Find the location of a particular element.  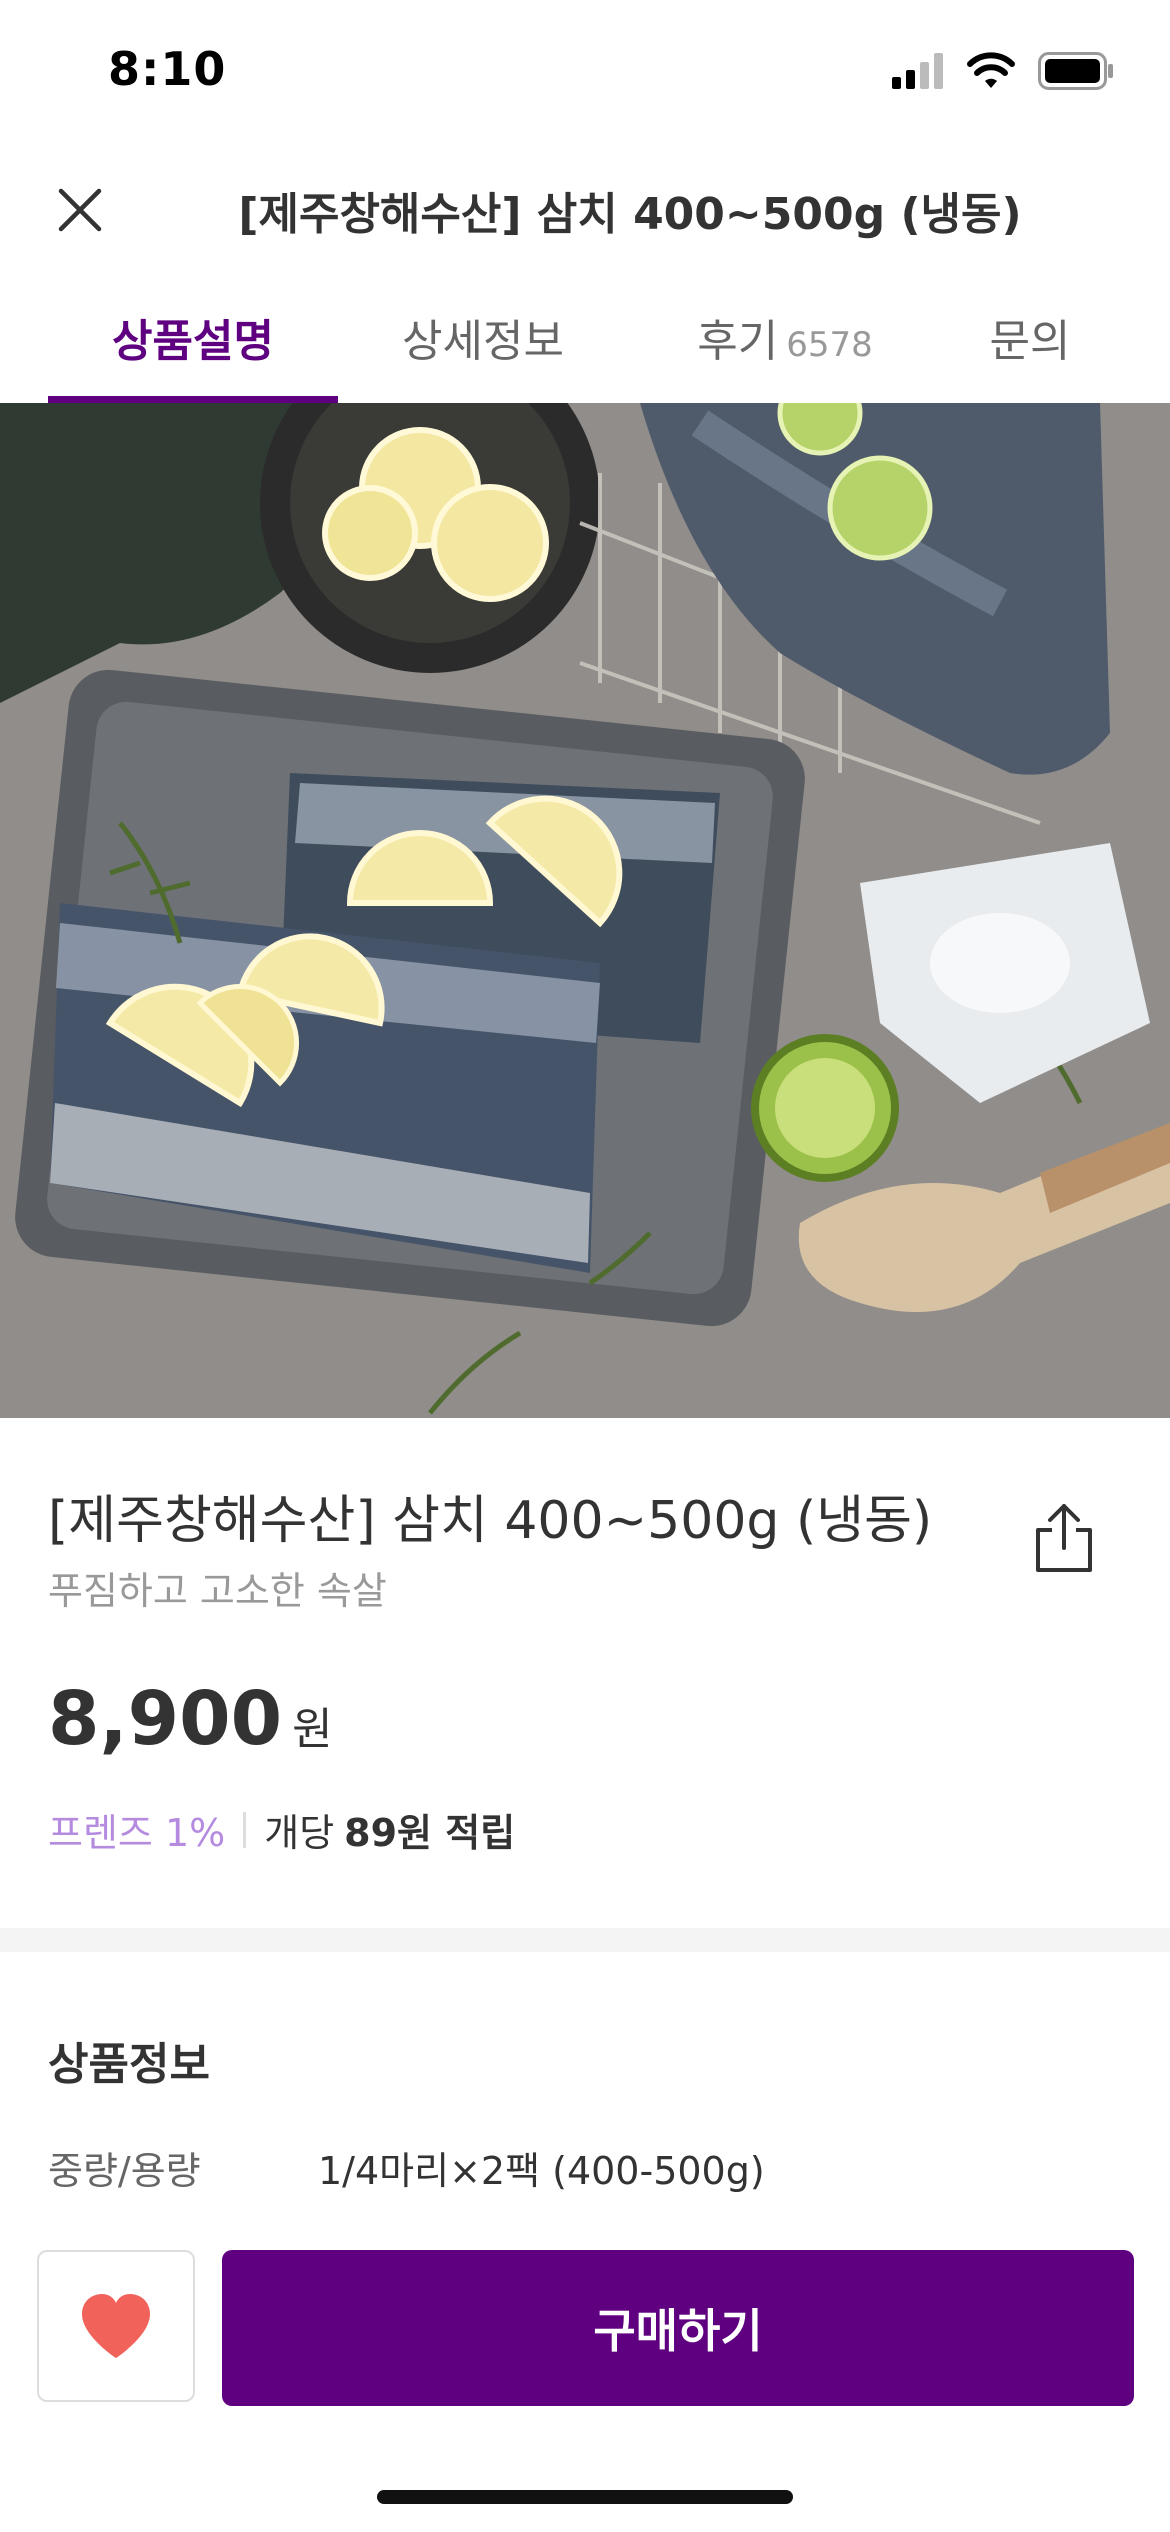

price-value: 8,900 is located at coordinates (165, 1719).